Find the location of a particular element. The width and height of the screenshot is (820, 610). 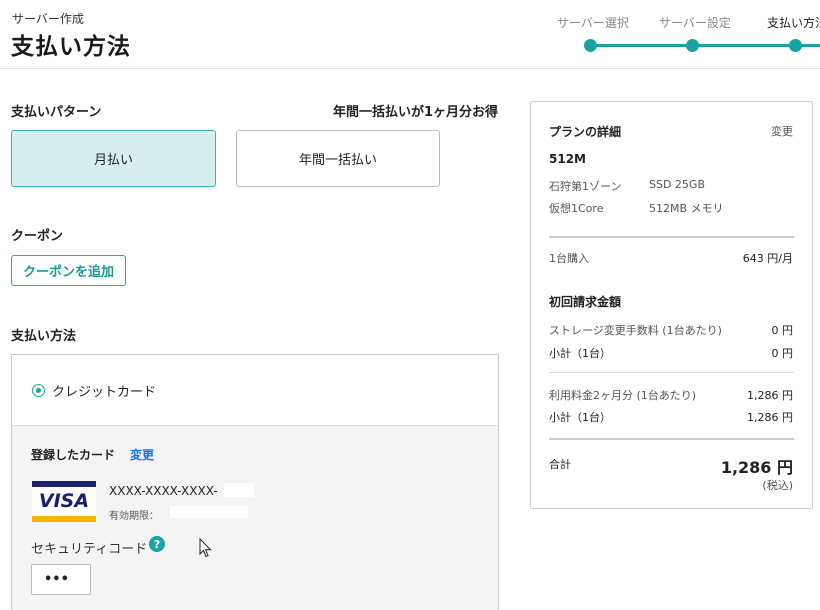

card-brand-text: VISA is located at coordinates (64, 501).